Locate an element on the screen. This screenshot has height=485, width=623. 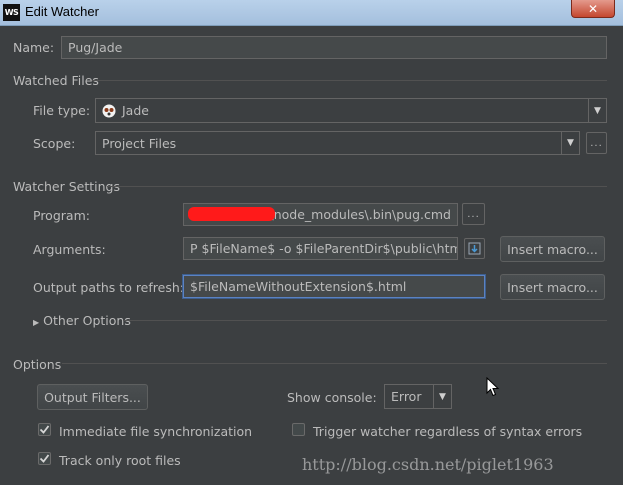
show-console-select: Error ▼ is located at coordinates (418, 396).